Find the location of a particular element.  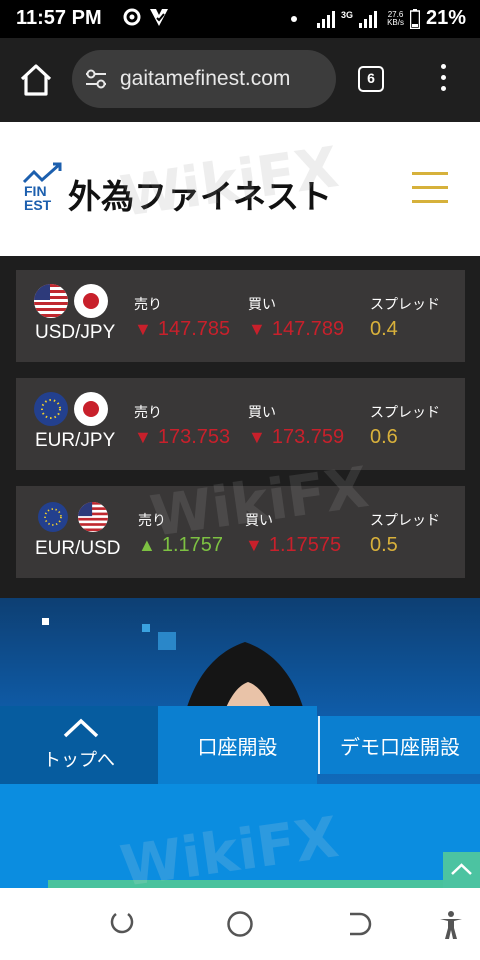

accessibility-icon is located at coordinates (451, 925).